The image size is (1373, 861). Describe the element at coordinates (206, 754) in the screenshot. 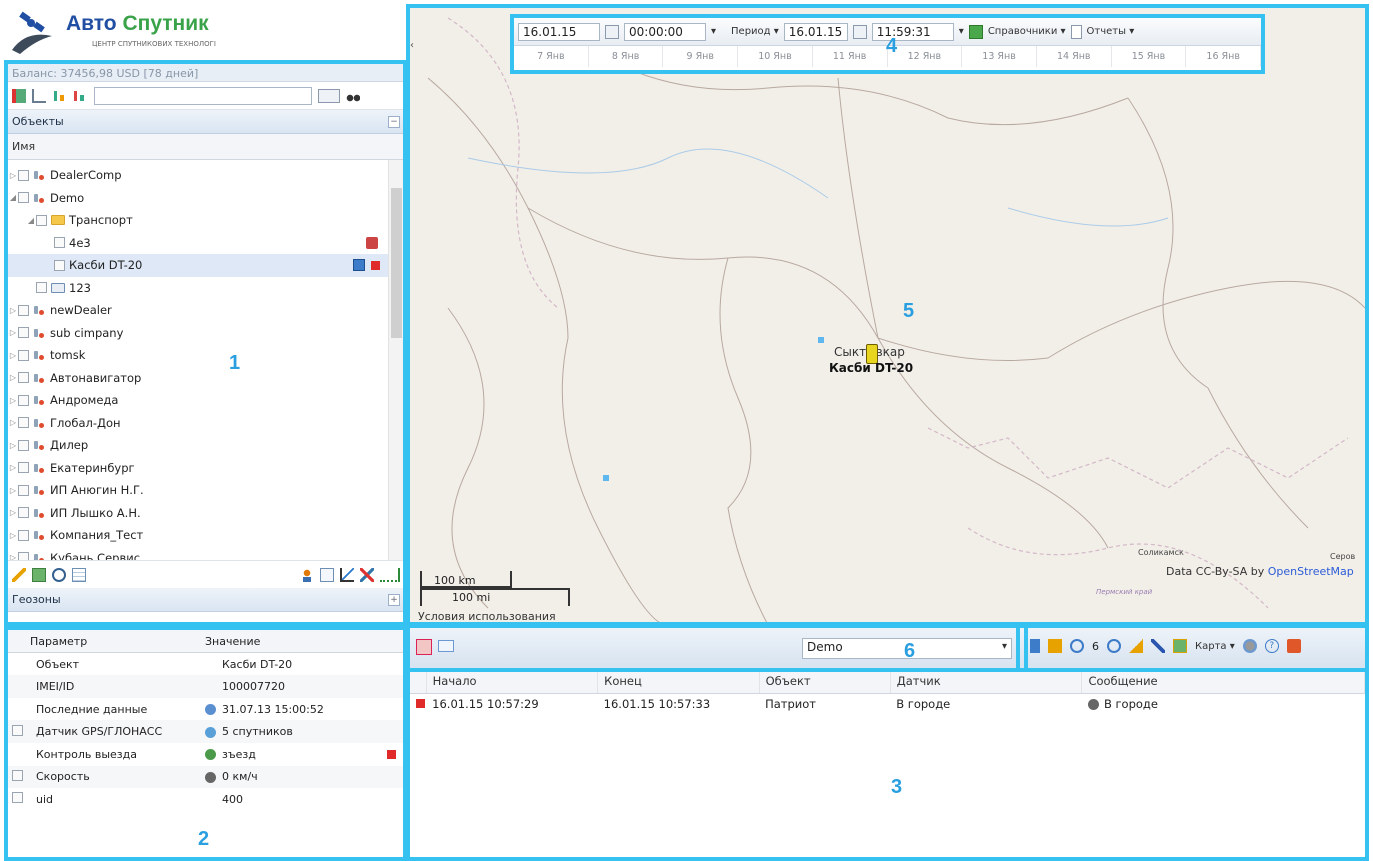

I see `param-row: Контроль выезда зъезд` at that location.